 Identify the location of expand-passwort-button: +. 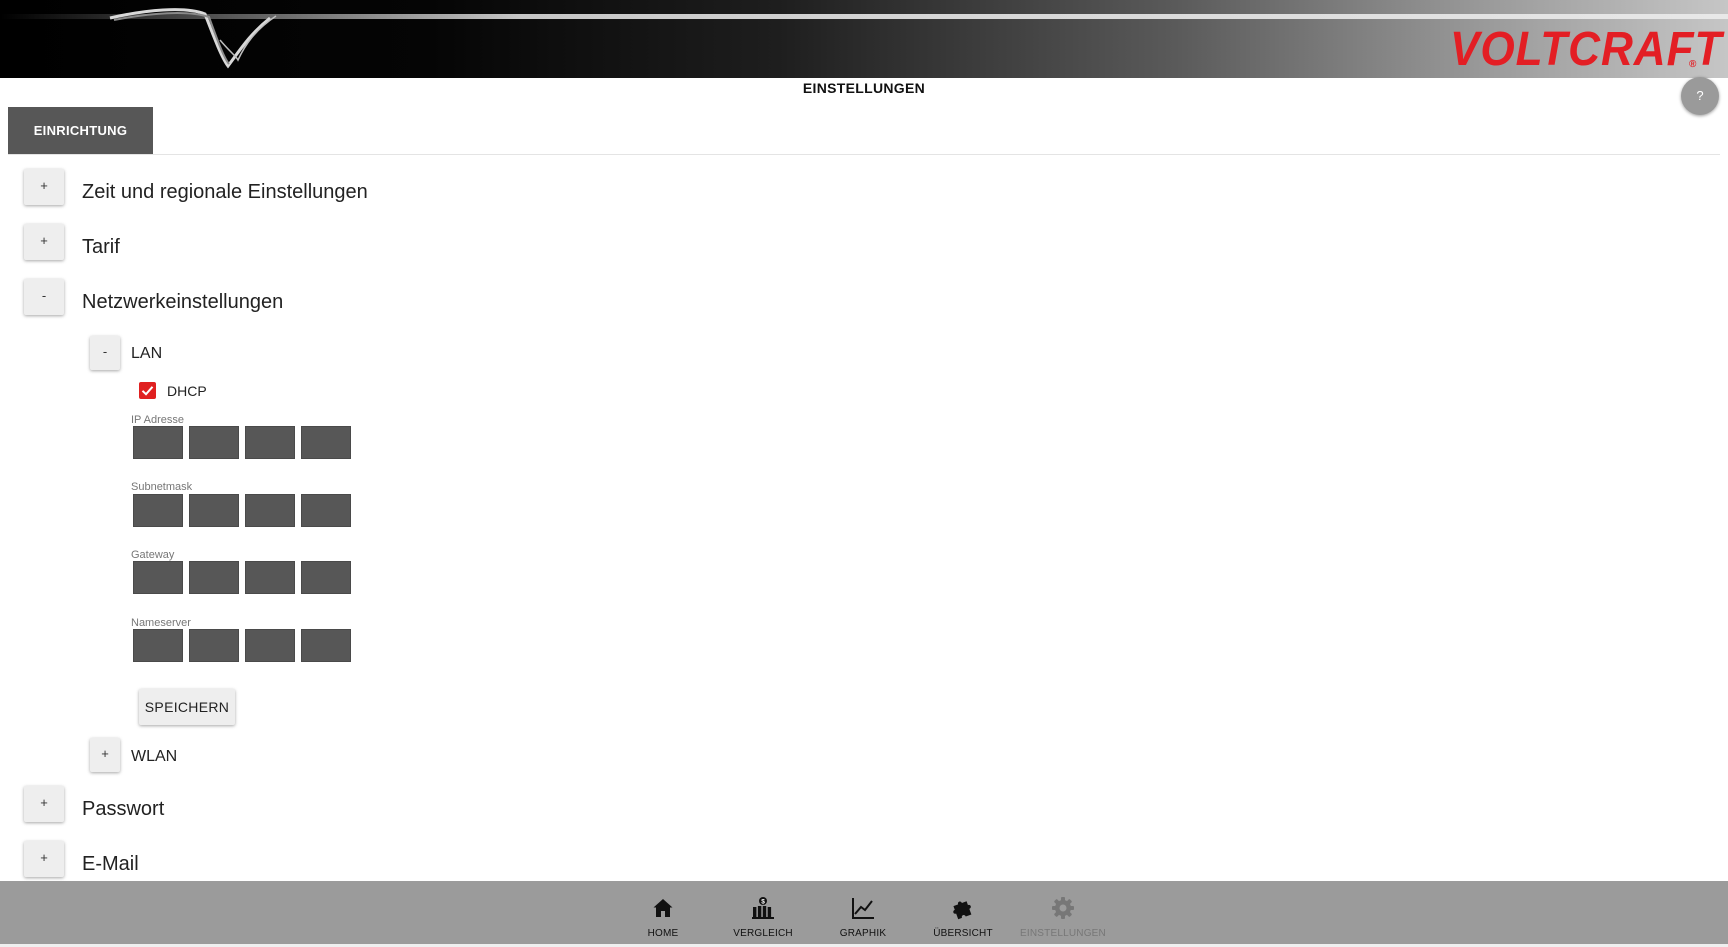
(44, 804).